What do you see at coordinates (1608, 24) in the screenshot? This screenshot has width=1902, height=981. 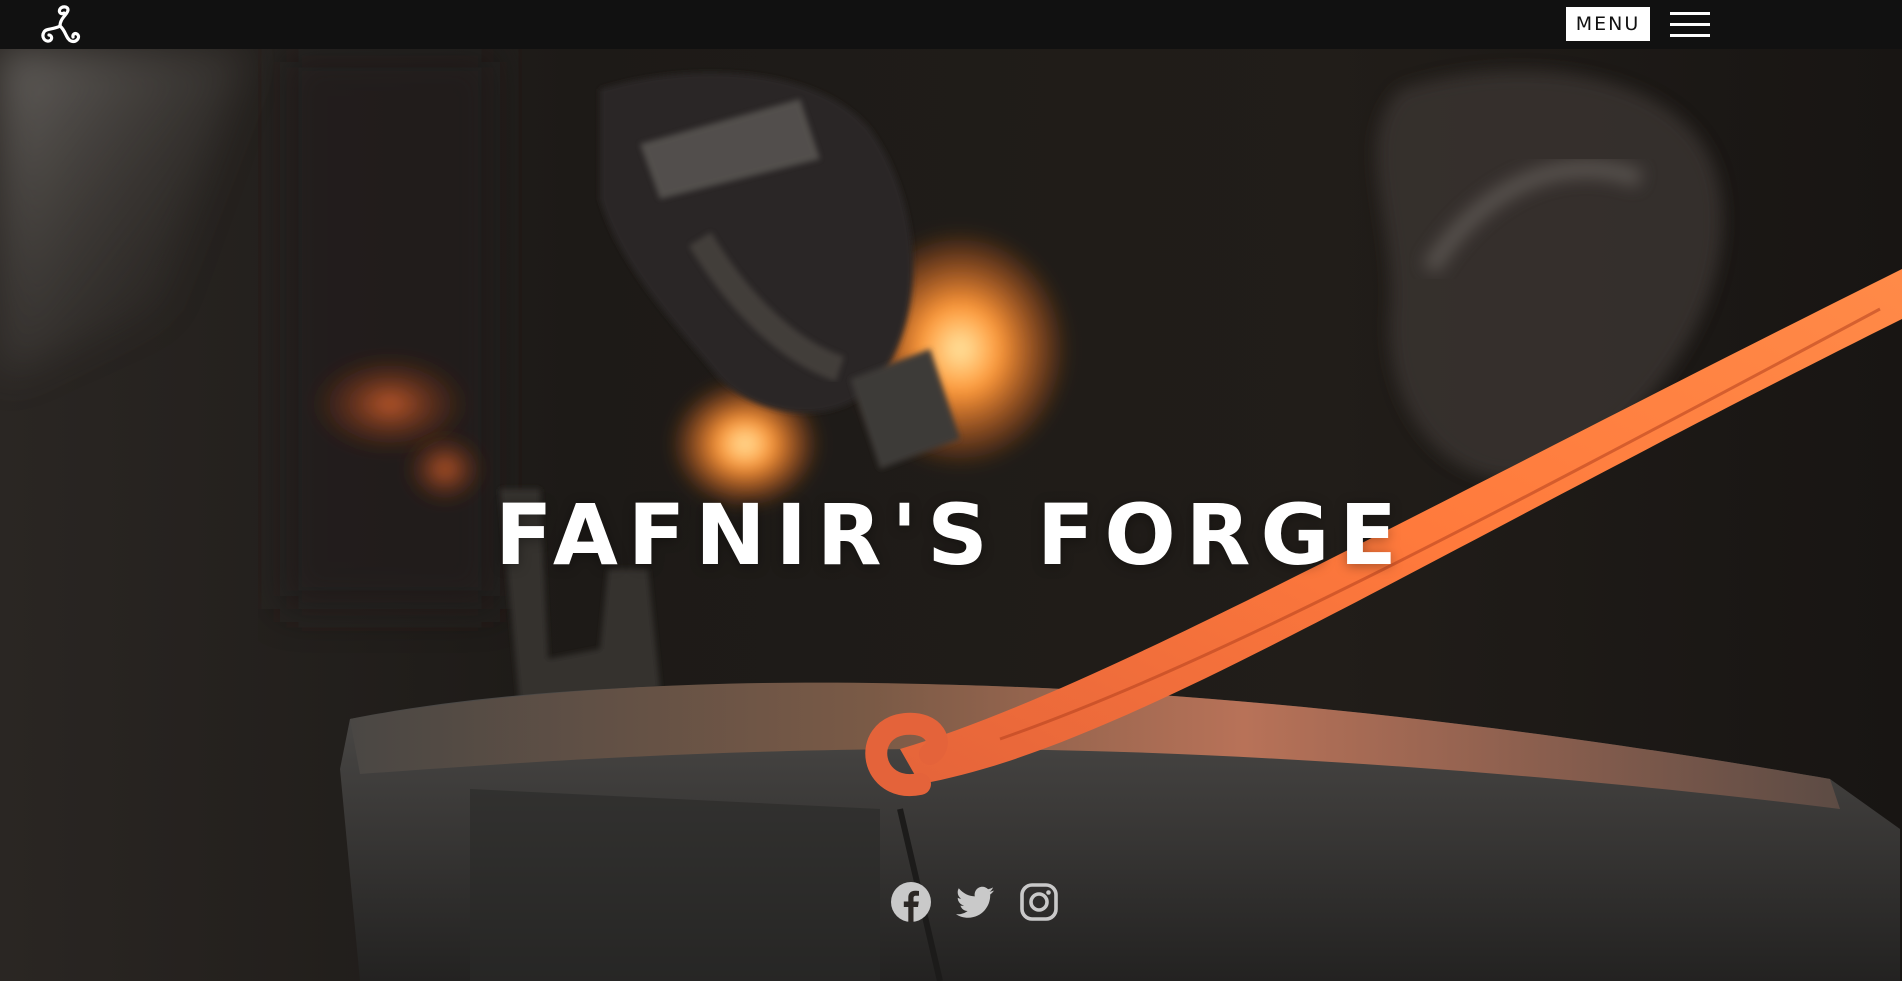 I see `menu-button: MENU` at bounding box center [1608, 24].